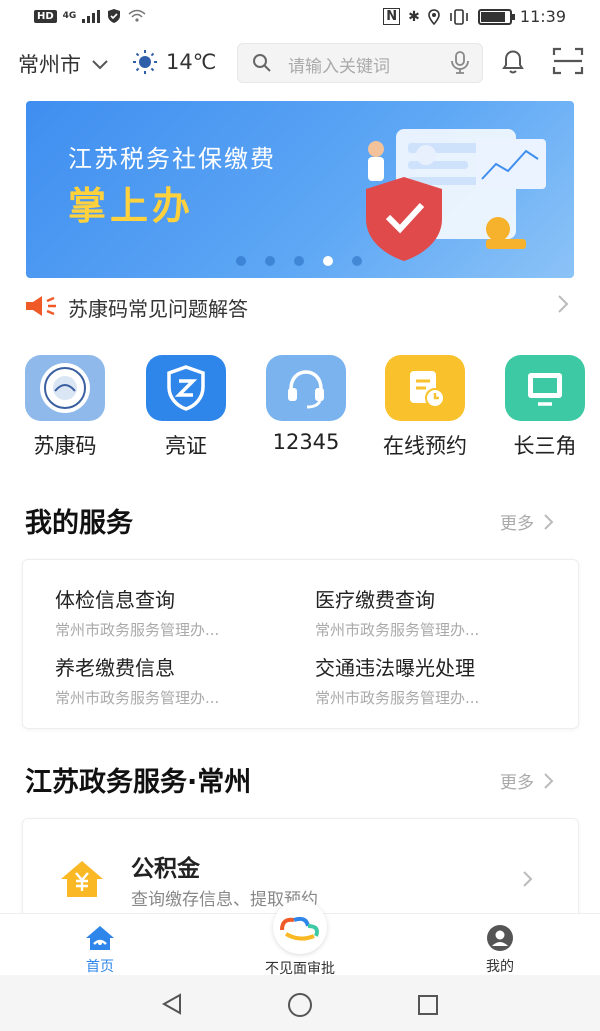 The width and height of the screenshot is (600, 1031). I want to click on quick-actions: 苏康码 亮证 12345 在线预约 长三角, so click(300, 407).